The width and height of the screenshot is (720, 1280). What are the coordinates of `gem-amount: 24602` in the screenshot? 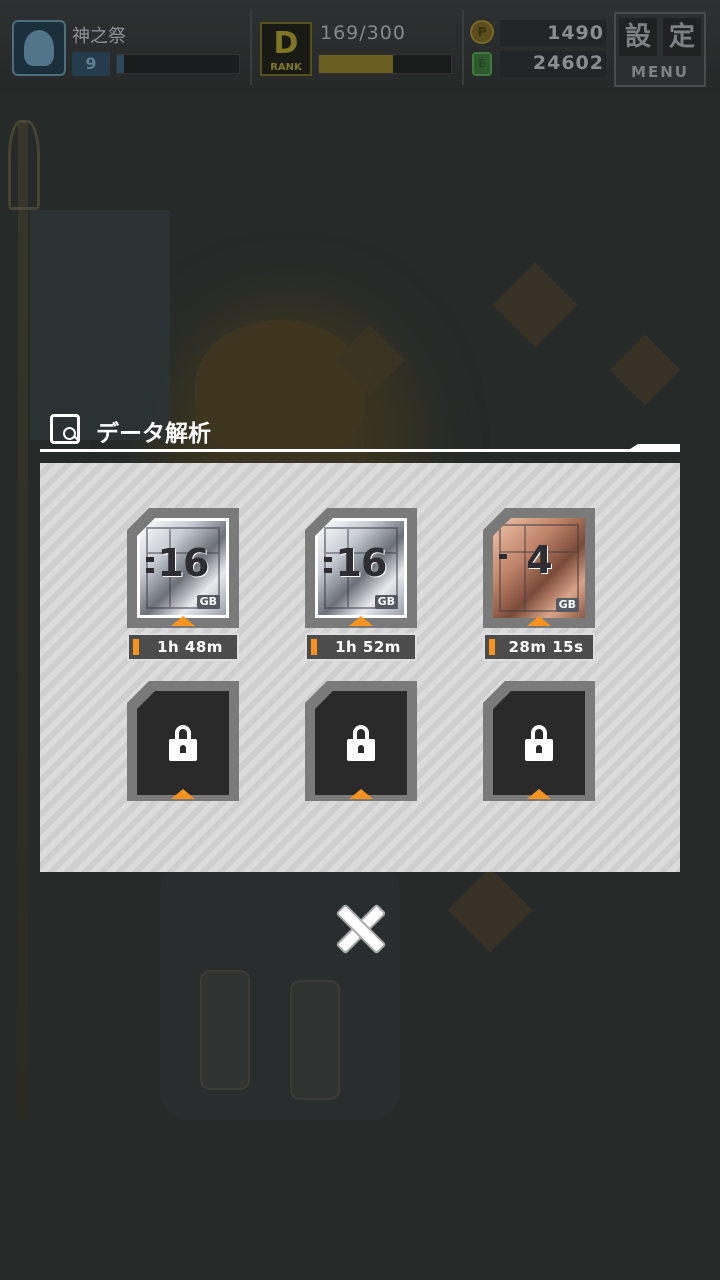 It's located at (568, 63).